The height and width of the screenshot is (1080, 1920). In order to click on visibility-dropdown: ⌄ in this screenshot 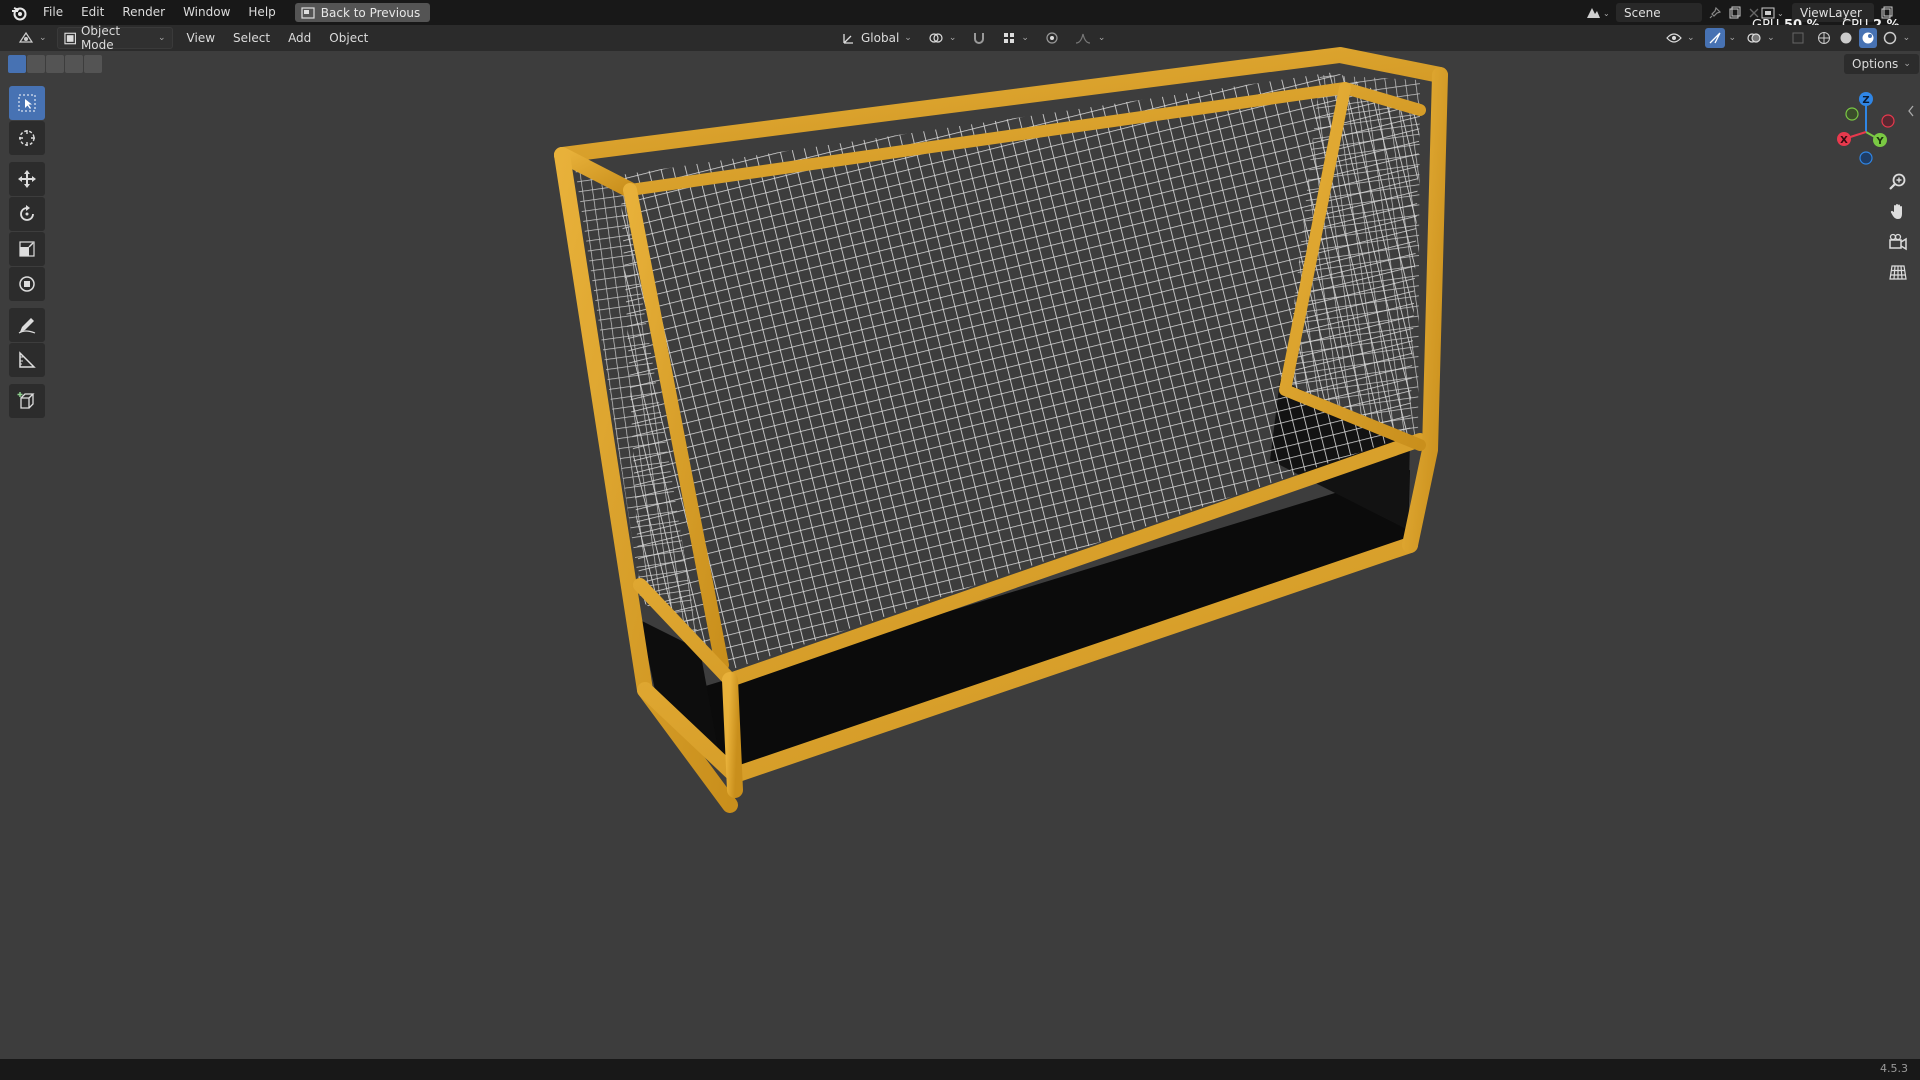, I will do `click(1680, 38)`.